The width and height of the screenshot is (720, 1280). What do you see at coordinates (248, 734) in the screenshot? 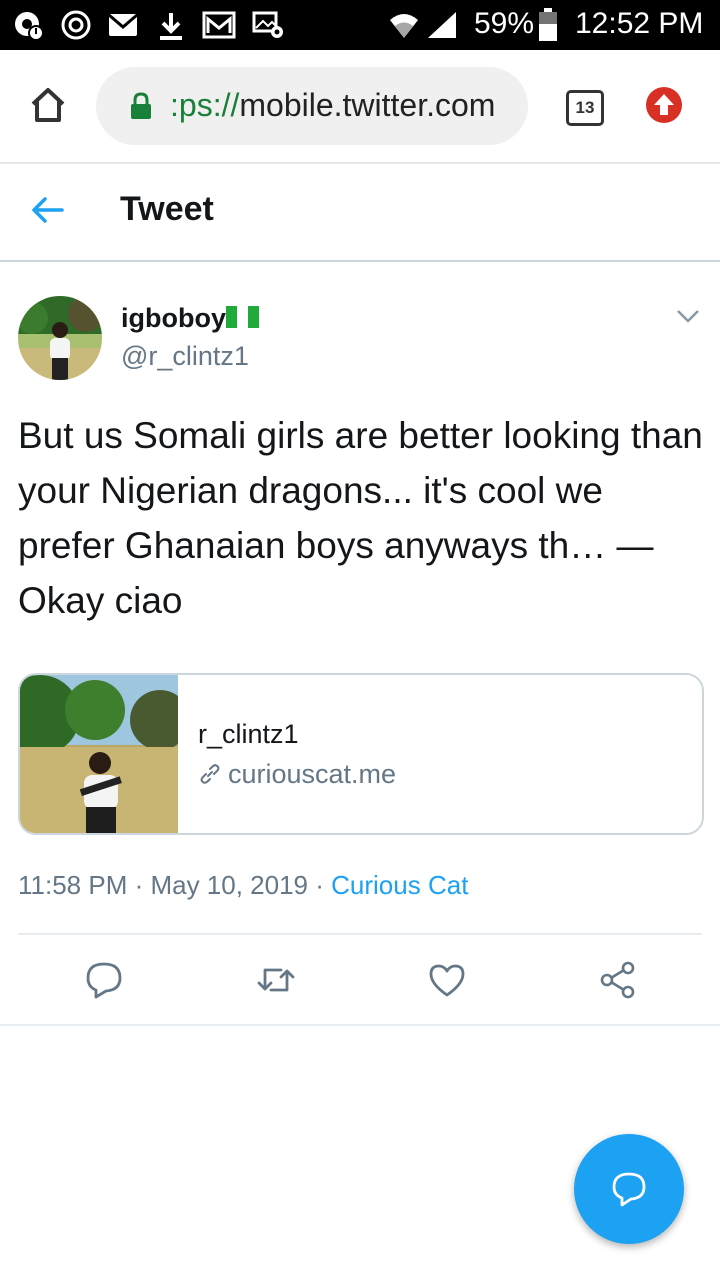
I see `card-title: r_clintz1` at bounding box center [248, 734].